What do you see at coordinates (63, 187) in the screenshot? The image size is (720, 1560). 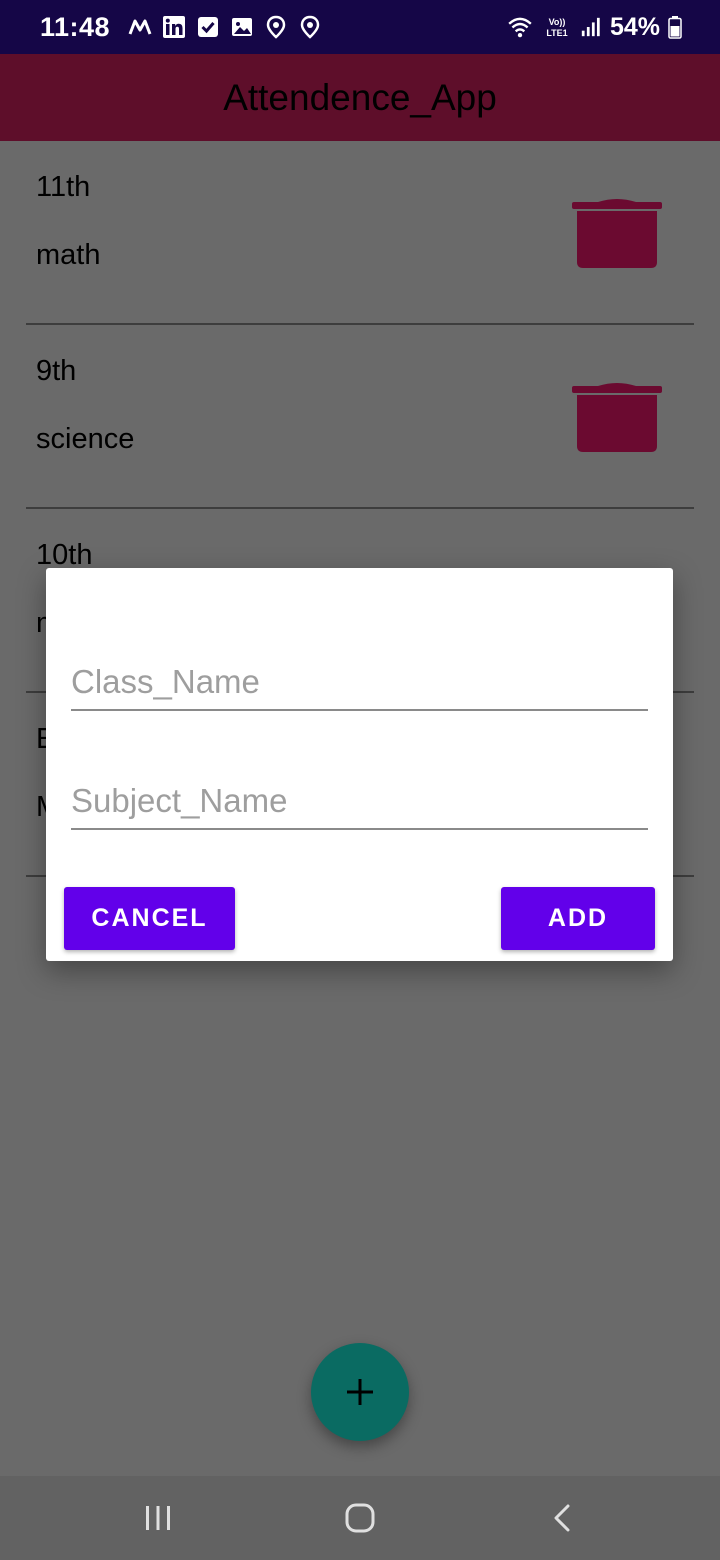 I see `class-name-label: 11th` at bounding box center [63, 187].